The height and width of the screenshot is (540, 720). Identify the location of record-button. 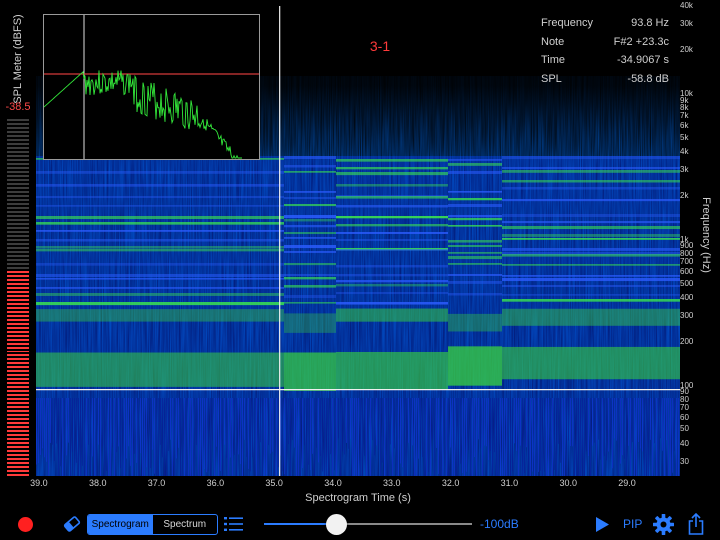
(25, 524).